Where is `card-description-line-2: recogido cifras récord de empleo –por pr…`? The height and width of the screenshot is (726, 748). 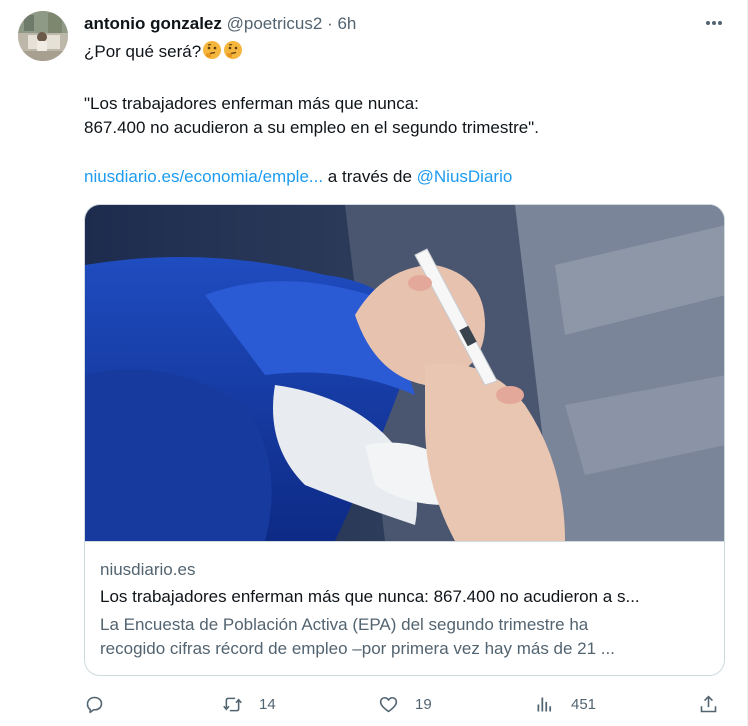
card-description-line-2: recogido cifras récord de empleo –por pr… is located at coordinates (357, 648).